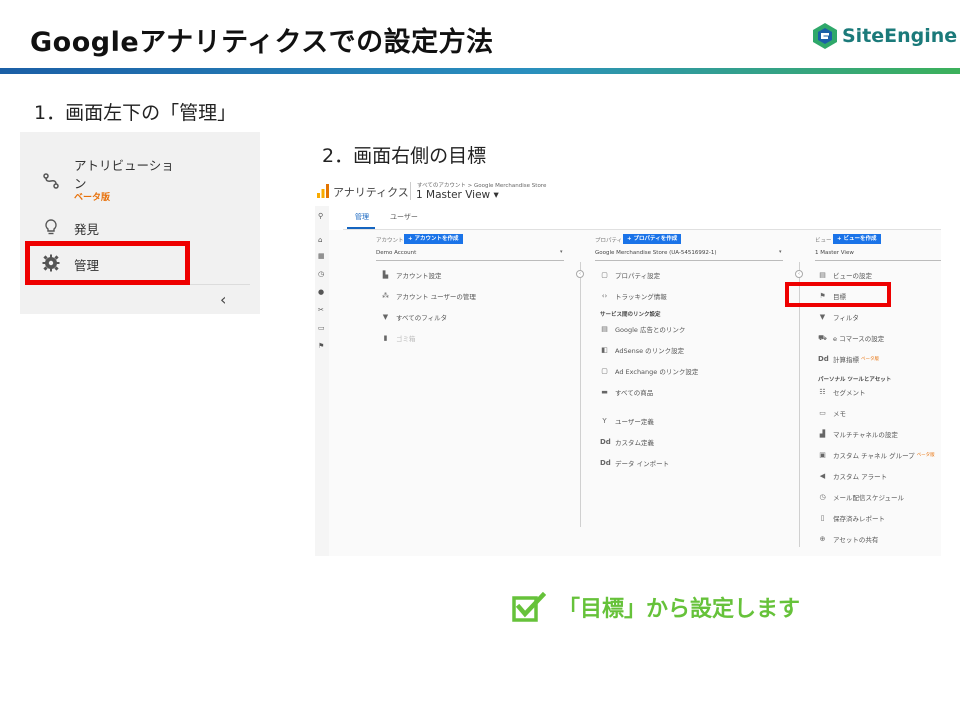 The image size is (960, 720). What do you see at coordinates (410, 191) in the screenshot?
I see `header-separator` at bounding box center [410, 191].